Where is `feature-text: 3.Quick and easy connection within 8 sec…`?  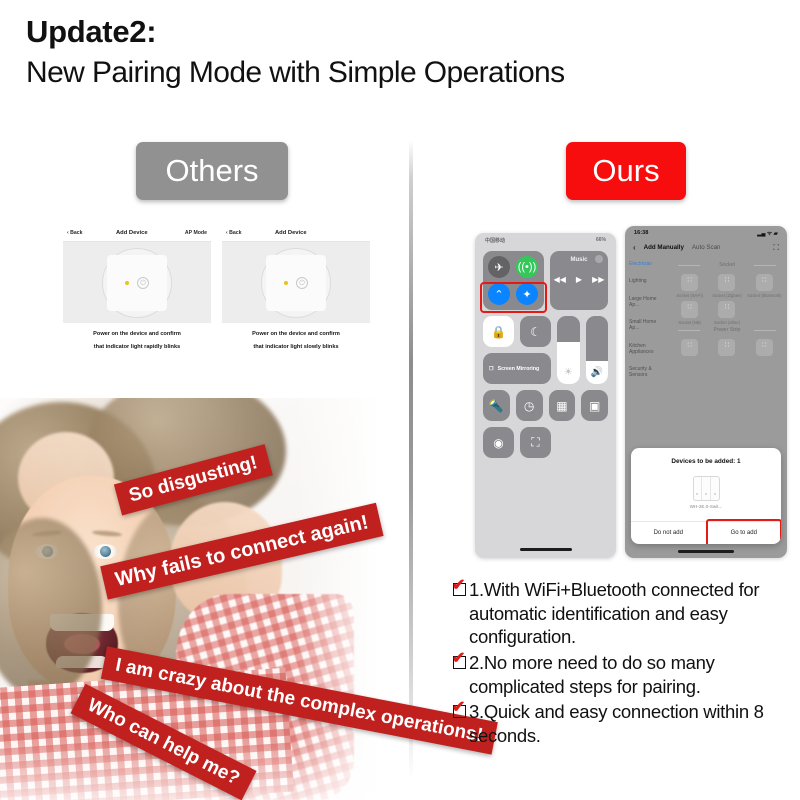 feature-text: 3.Quick and easy connection within 8 sec… is located at coordinates (616, 724).